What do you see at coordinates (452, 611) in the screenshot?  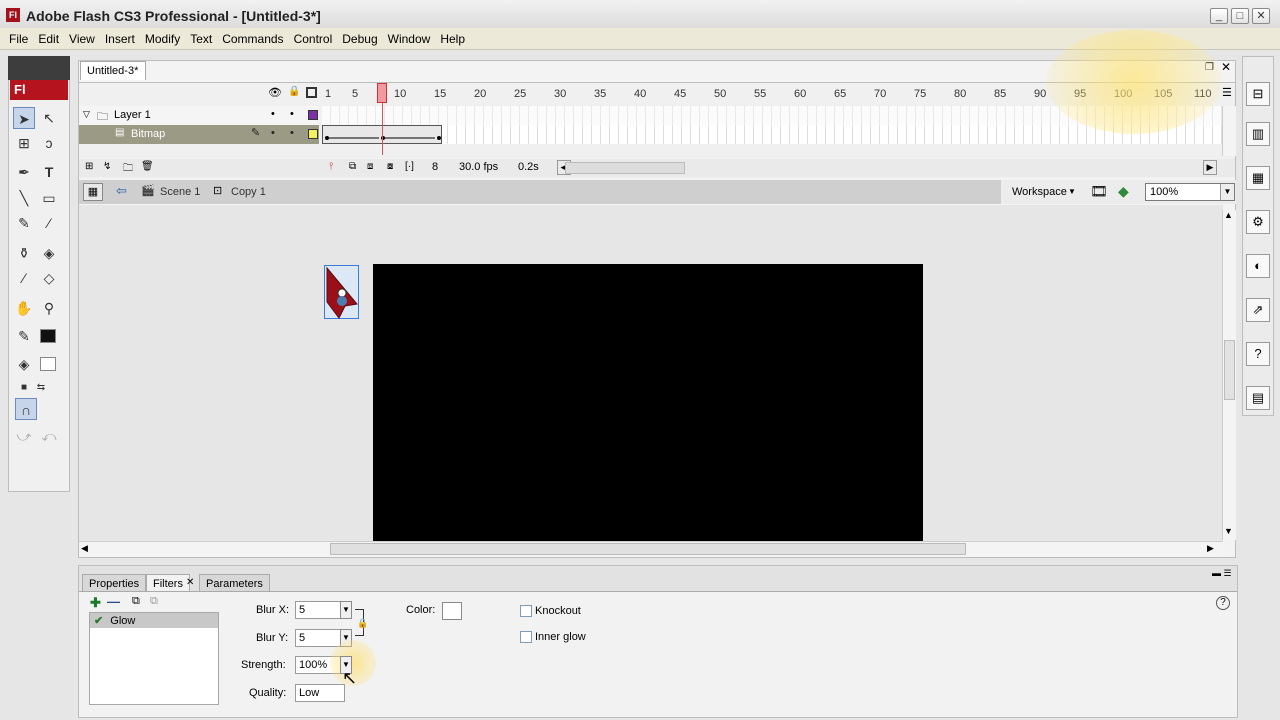 I see `glow-color-swatch` at bounding box center [452, 611].